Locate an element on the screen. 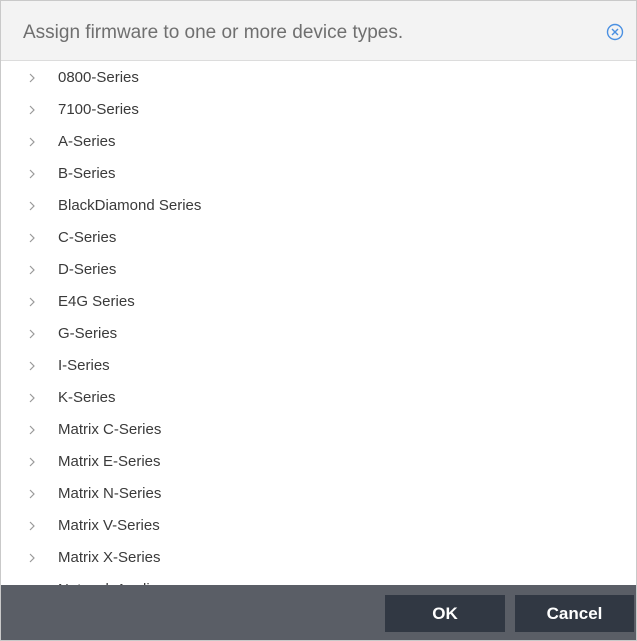  tree-item-label: I-Series is located at coordinates (84, 365).